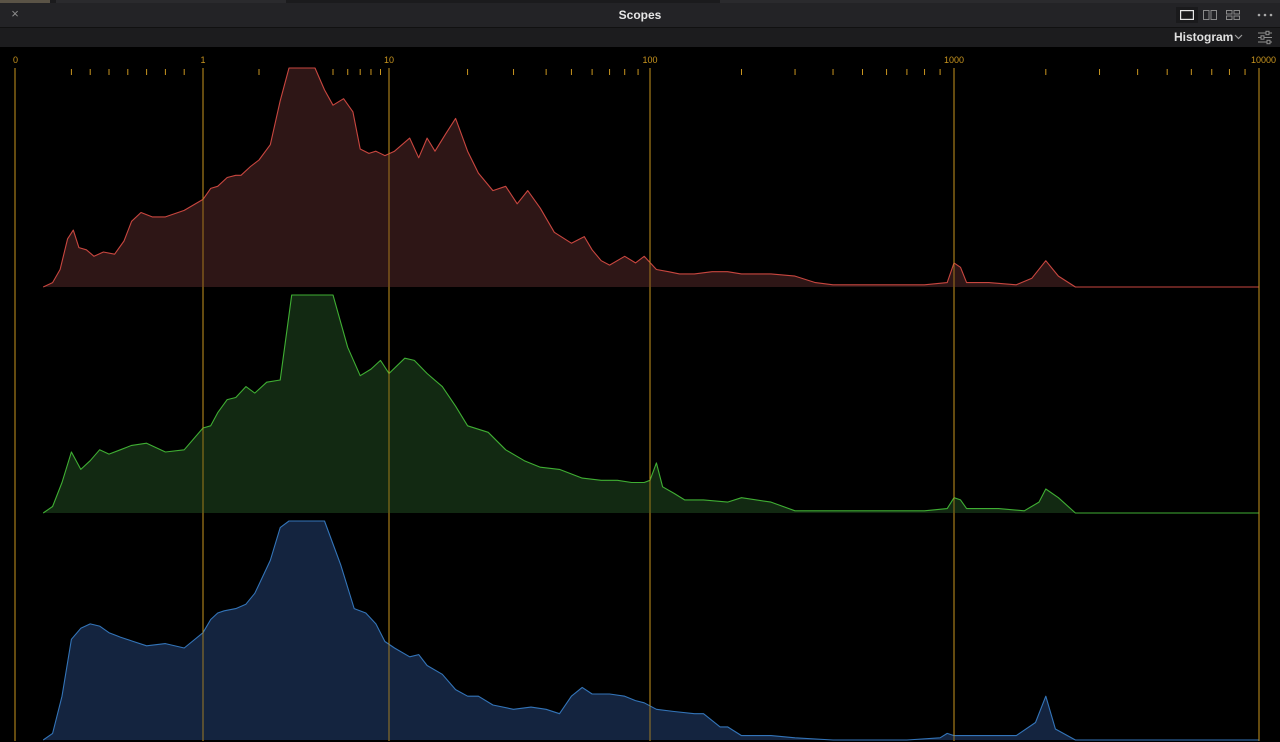  Describe the element at coordinates (389, 60) in the screenshot. I see `major-tick-label: 10` at that location.